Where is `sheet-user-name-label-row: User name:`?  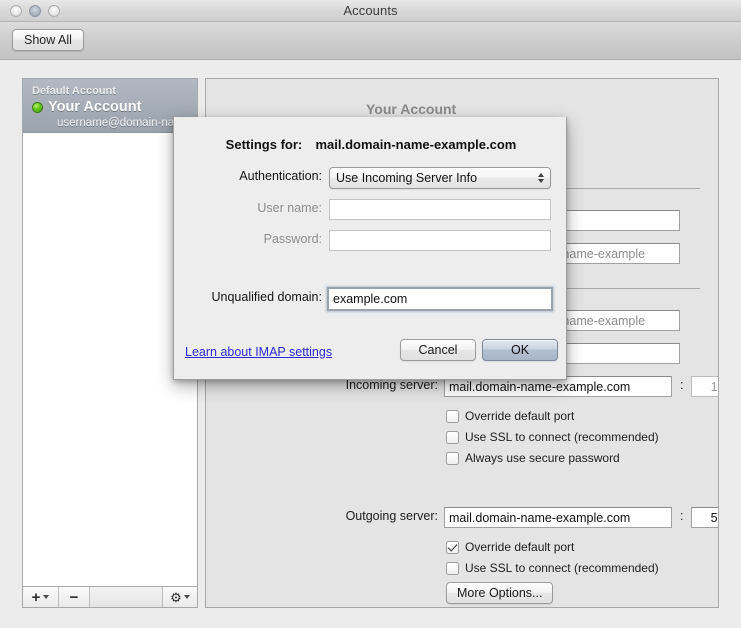
sheet-user-name-label-row: User name: is located at coordinates (248, 208).